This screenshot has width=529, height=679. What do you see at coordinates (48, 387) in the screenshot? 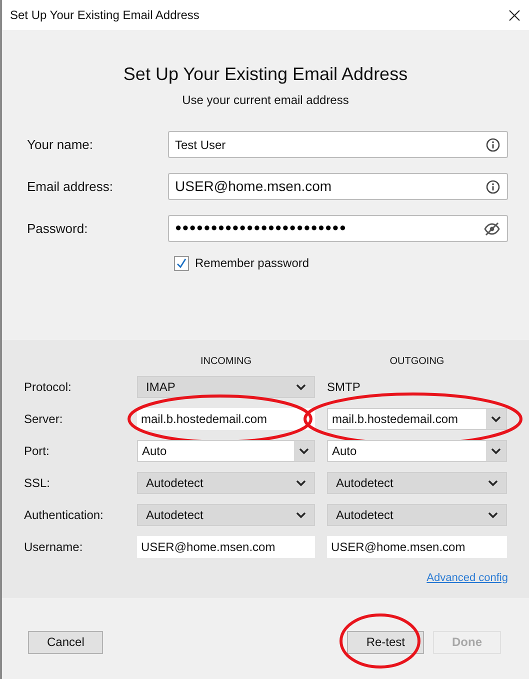
I see `row-label: Protocol:` at bounding box center [48, 387].